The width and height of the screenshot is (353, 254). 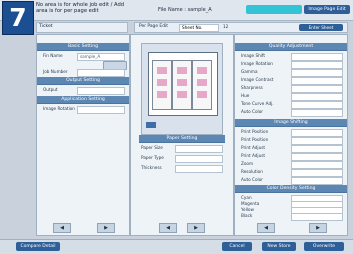 I want to click on ticket-title: Ticket, so click(x=46, y=26).